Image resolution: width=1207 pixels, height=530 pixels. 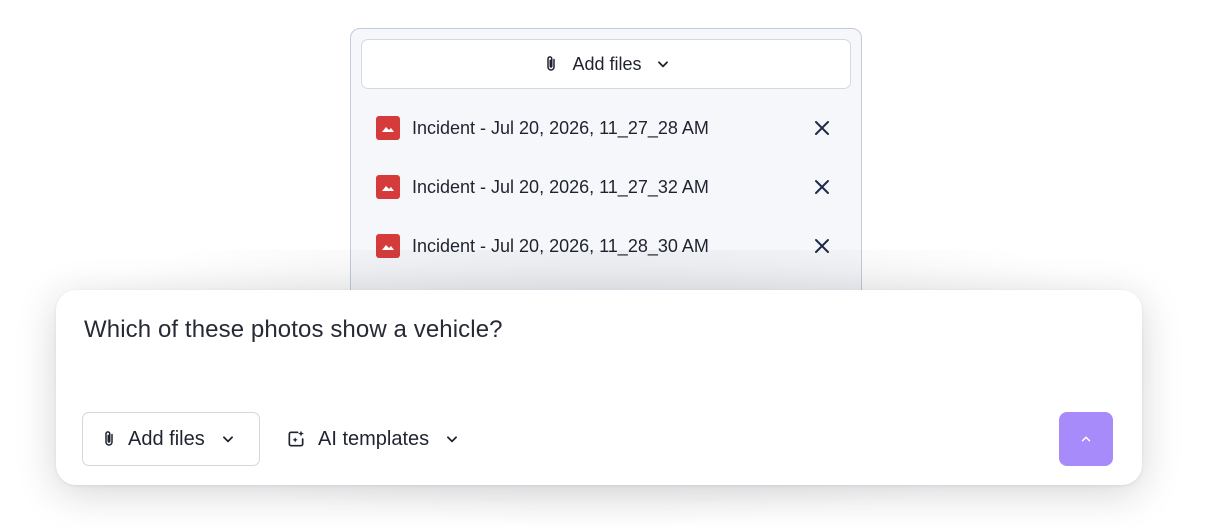 I want to click on ai-templates-label: AI templates, so click(x=374, y=438).